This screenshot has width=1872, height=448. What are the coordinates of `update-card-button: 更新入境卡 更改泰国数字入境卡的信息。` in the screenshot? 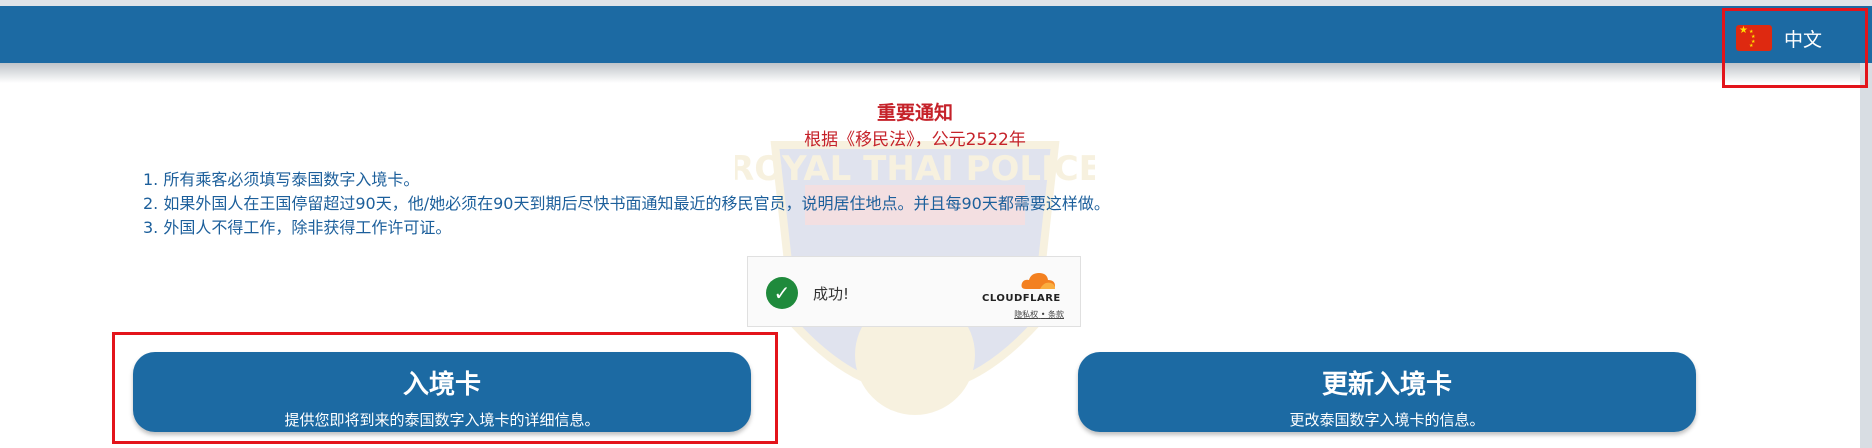 It's located at (1387, 392).